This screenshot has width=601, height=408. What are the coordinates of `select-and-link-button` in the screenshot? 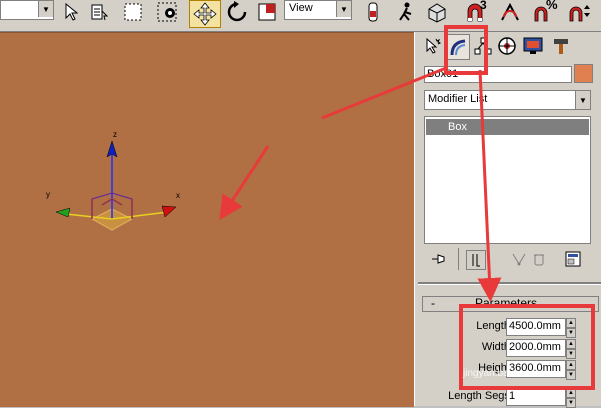 It's located at (405, 12).